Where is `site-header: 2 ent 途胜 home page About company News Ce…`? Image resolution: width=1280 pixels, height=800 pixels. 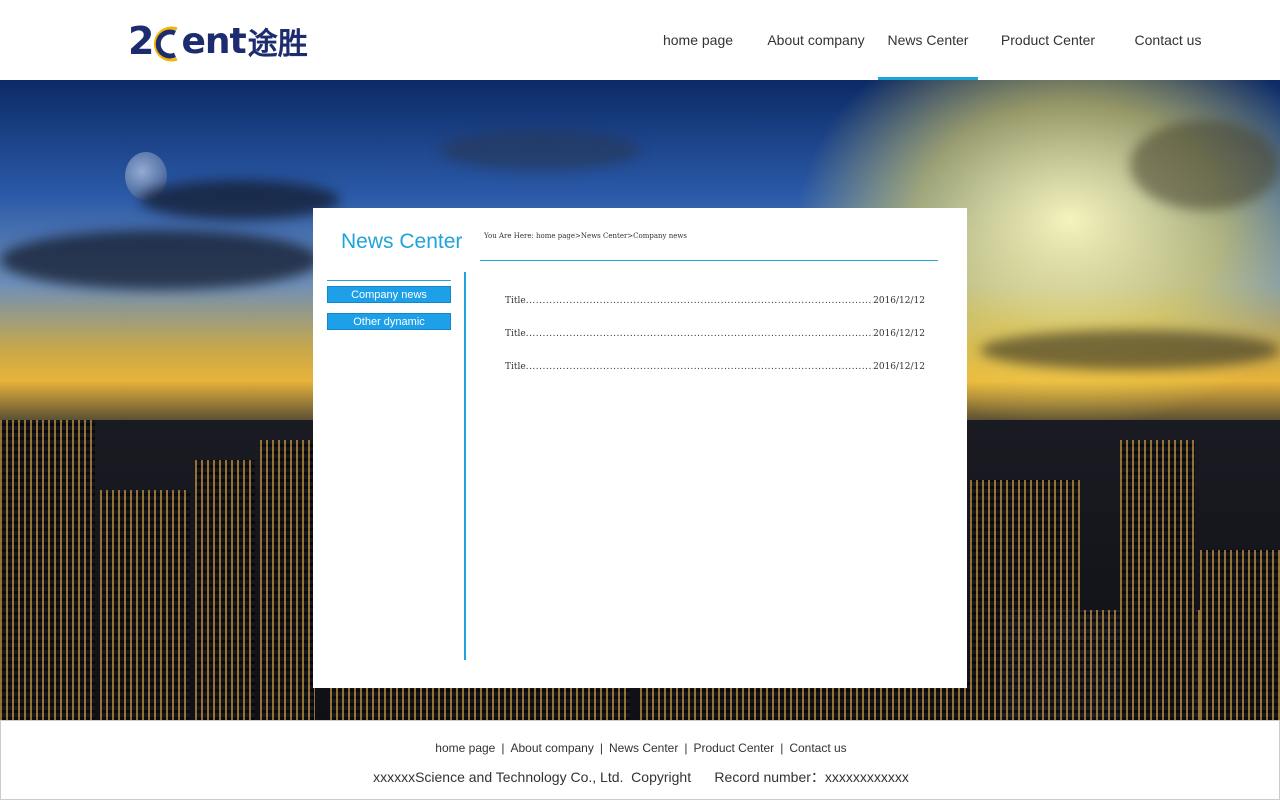 site-header: 2 ent 途胜 home page About company News Ce… is located at coordinates (640, 40).